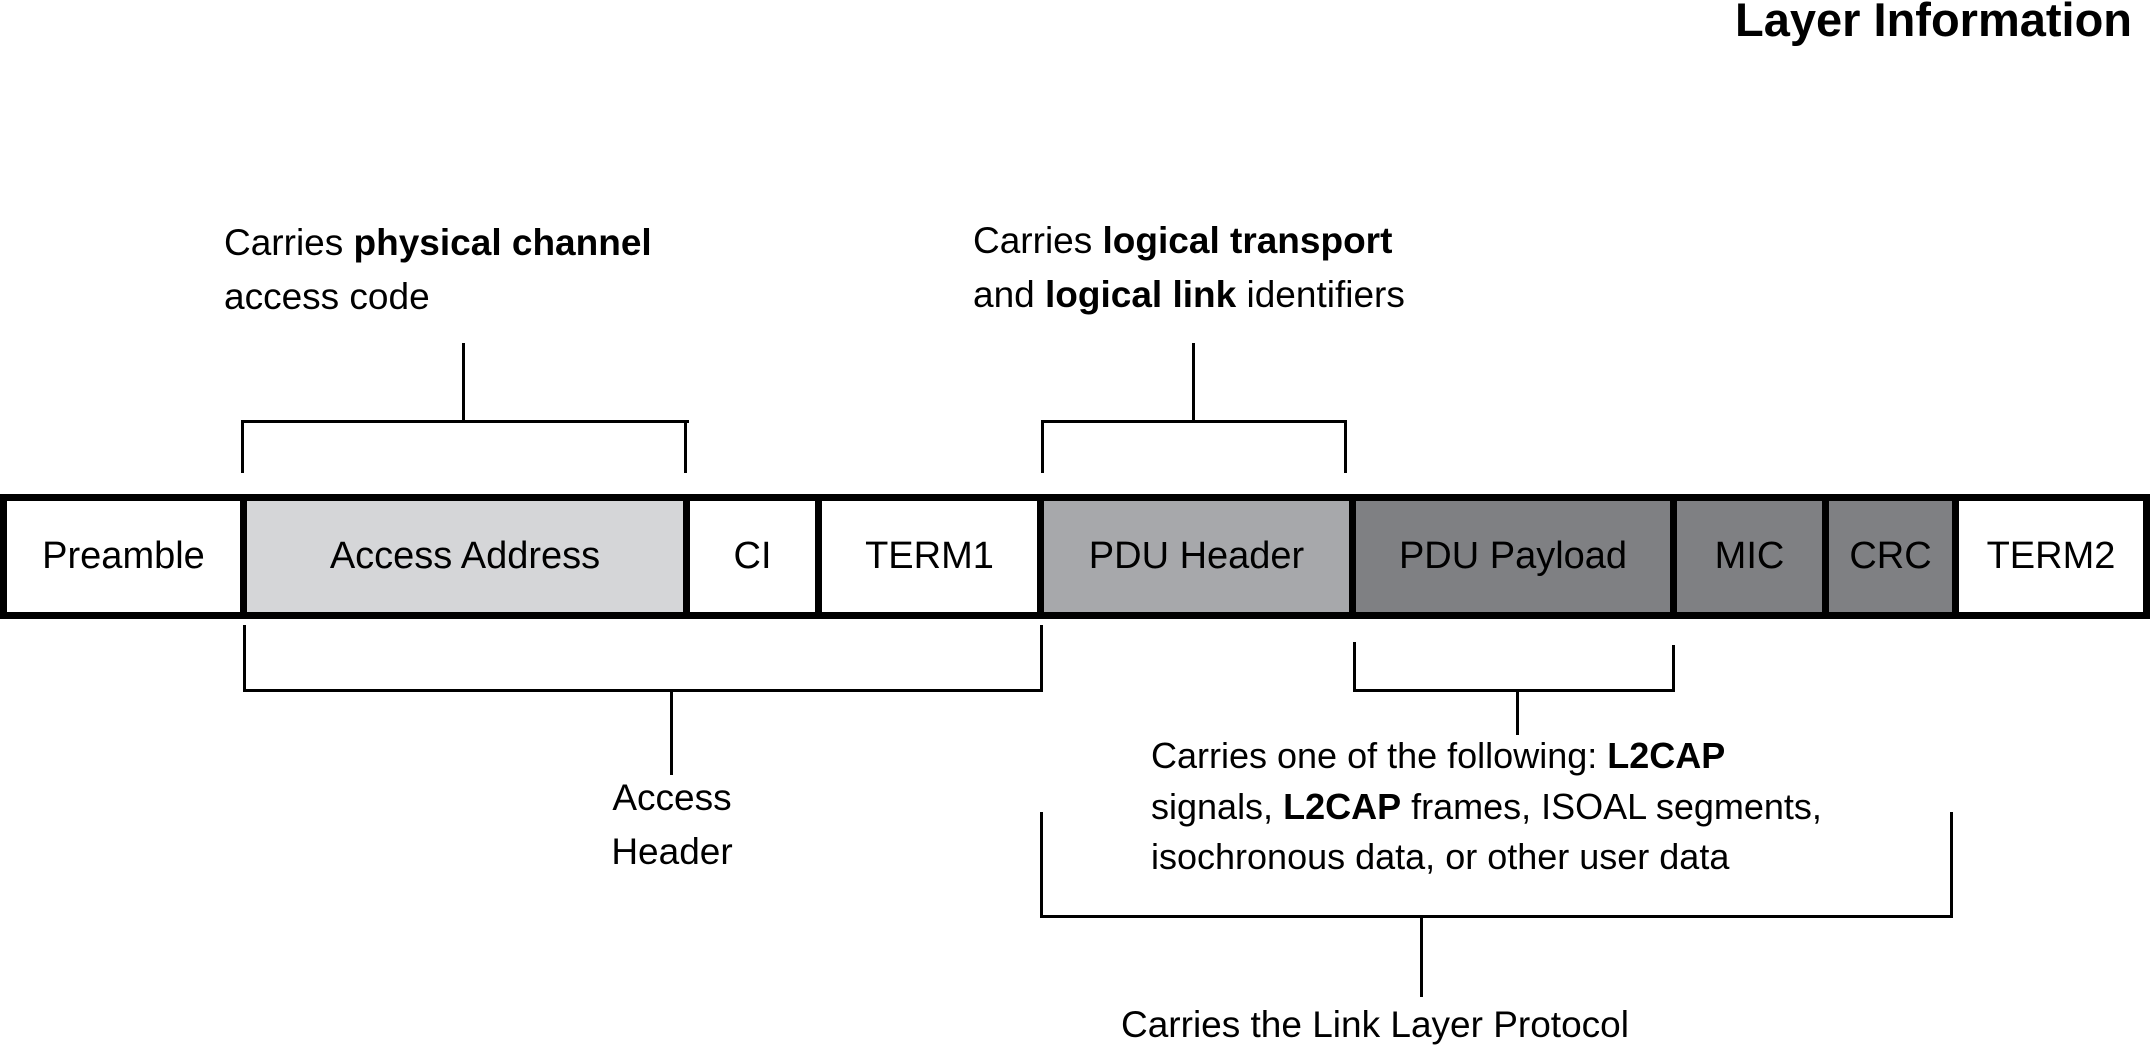  I want to click on pdu-payload-annotation-line1: Carries one of the following: L2CAP, so click(1486, 756).